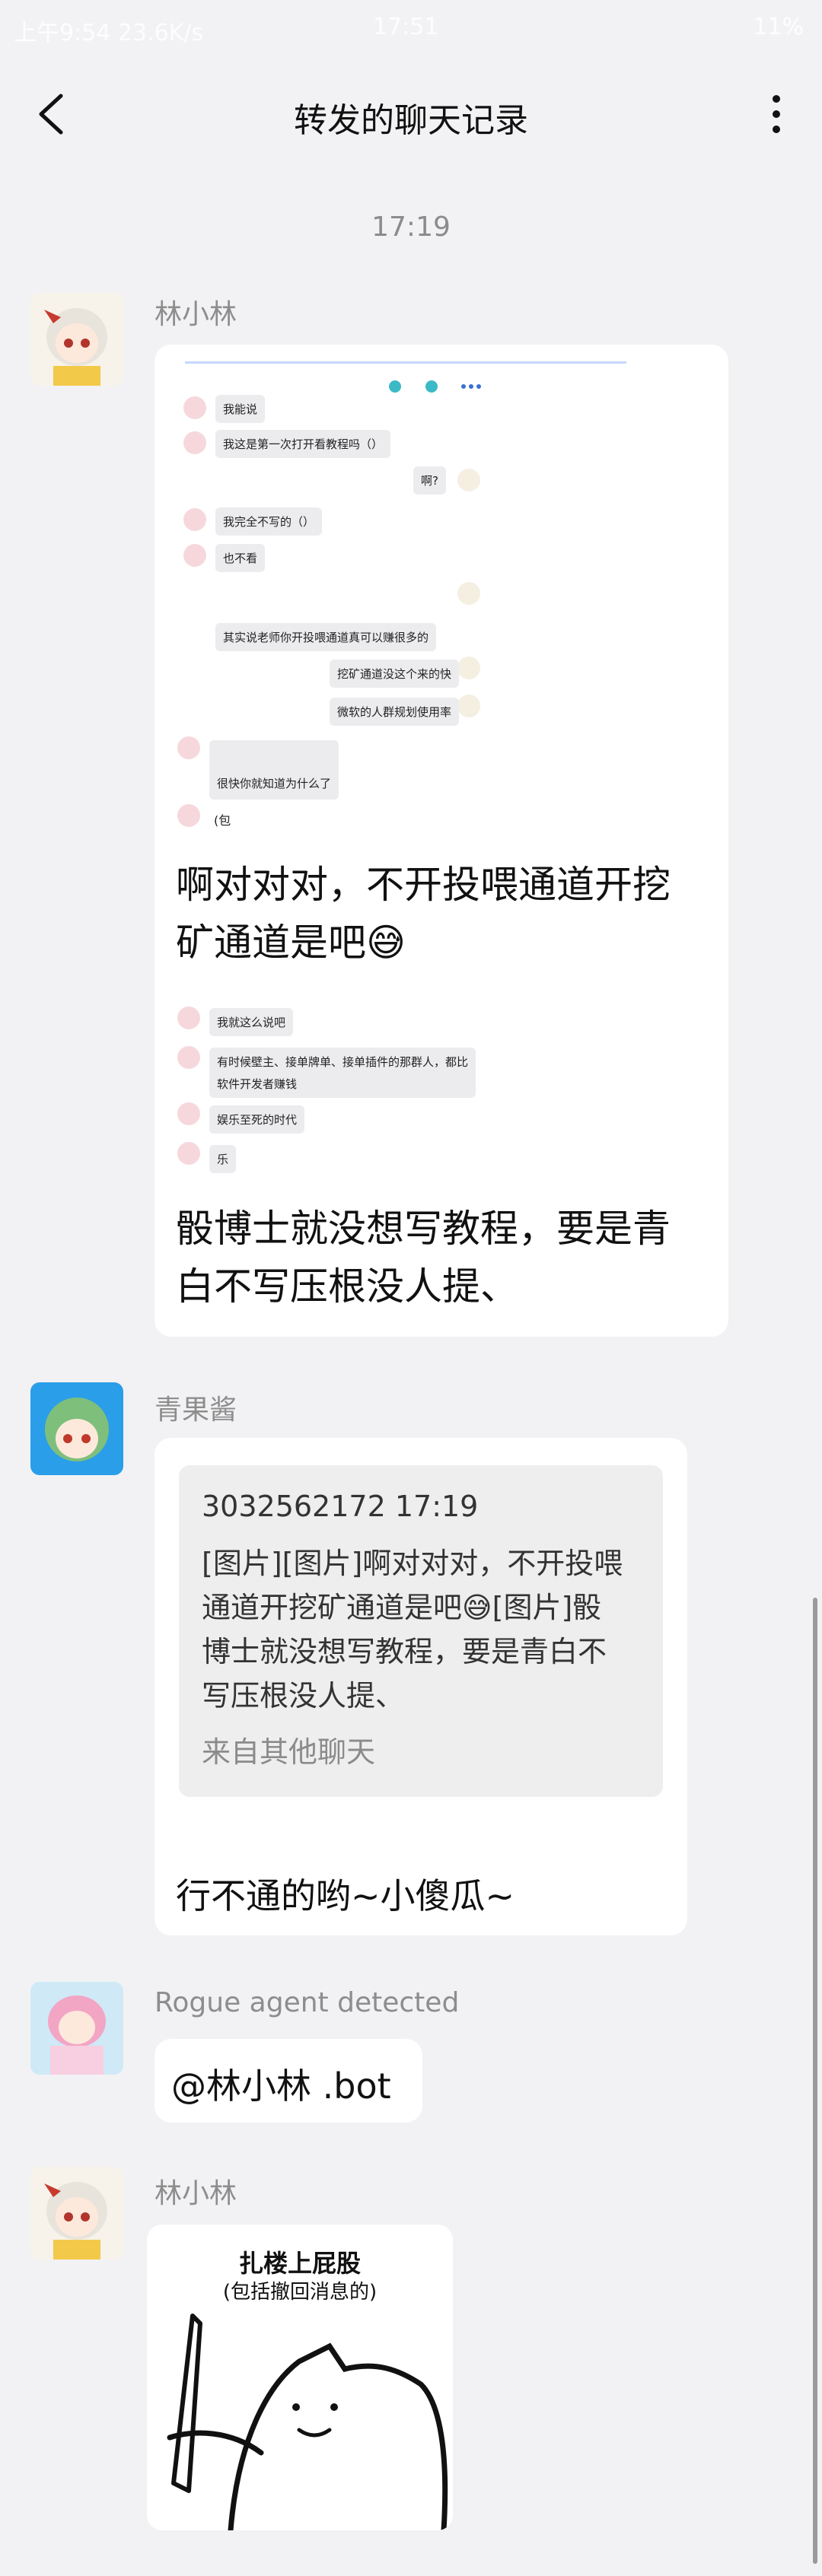 This screenshot has width=822, height=2576. What do you see at coordinates (815, 2081) in the screenshot?
I see `scrollbar` at bounding box center [815, 2081].